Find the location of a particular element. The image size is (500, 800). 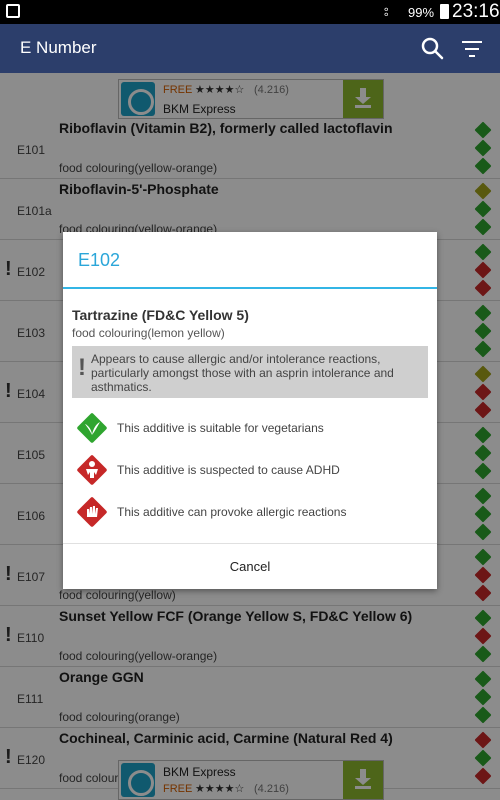

wifi-icon: ⦂ is located at coordinates (386, 11).